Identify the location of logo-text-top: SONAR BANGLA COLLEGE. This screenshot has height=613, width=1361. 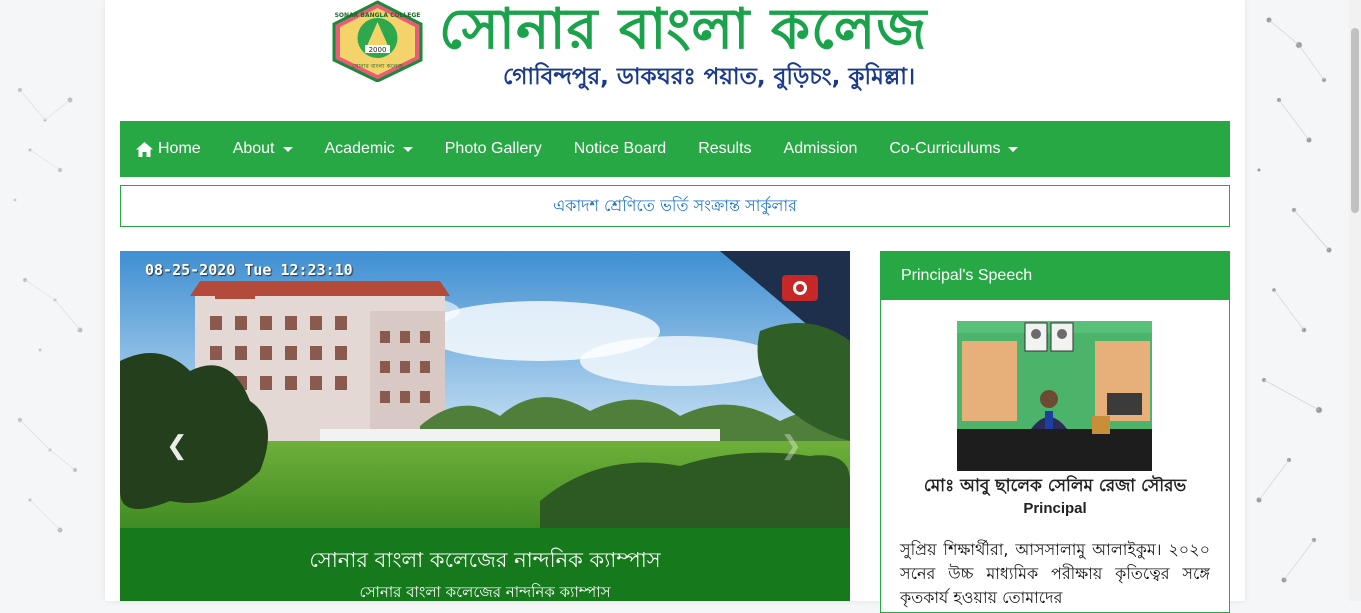
(378, 15).